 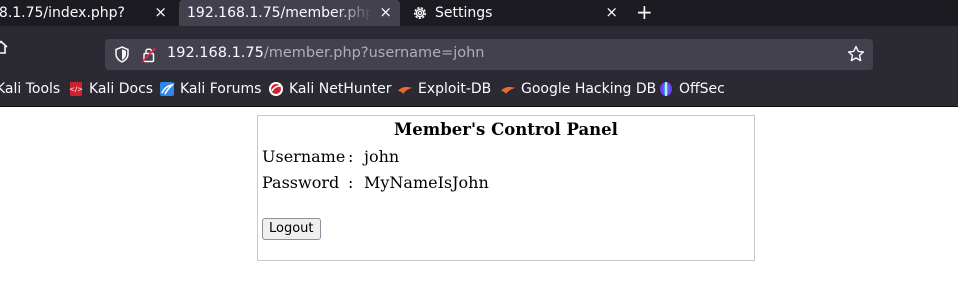 I want to click on bookmark-google-hacking-db: Google Hacking DB, so click(x=578, y=89).